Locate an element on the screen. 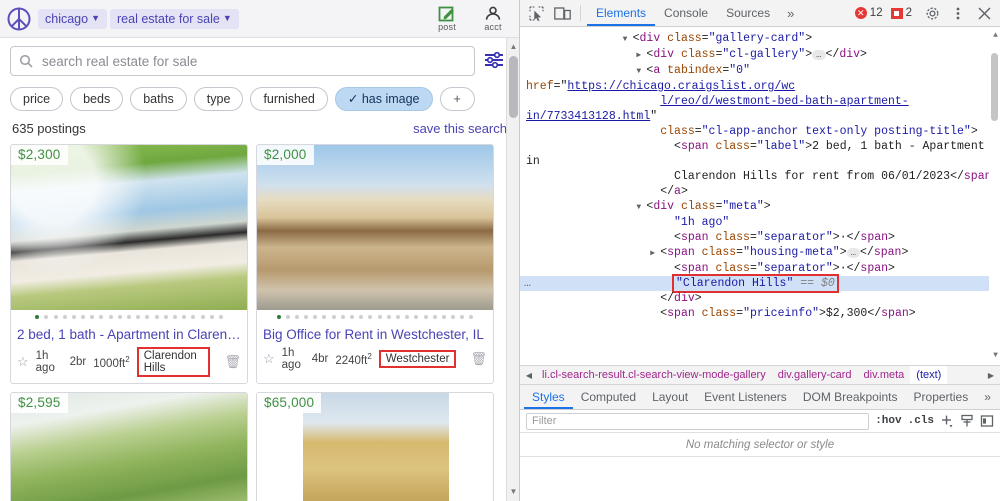 The image size is (1000, 501). photo-carousel-dots is located at coordinates (129, 317).